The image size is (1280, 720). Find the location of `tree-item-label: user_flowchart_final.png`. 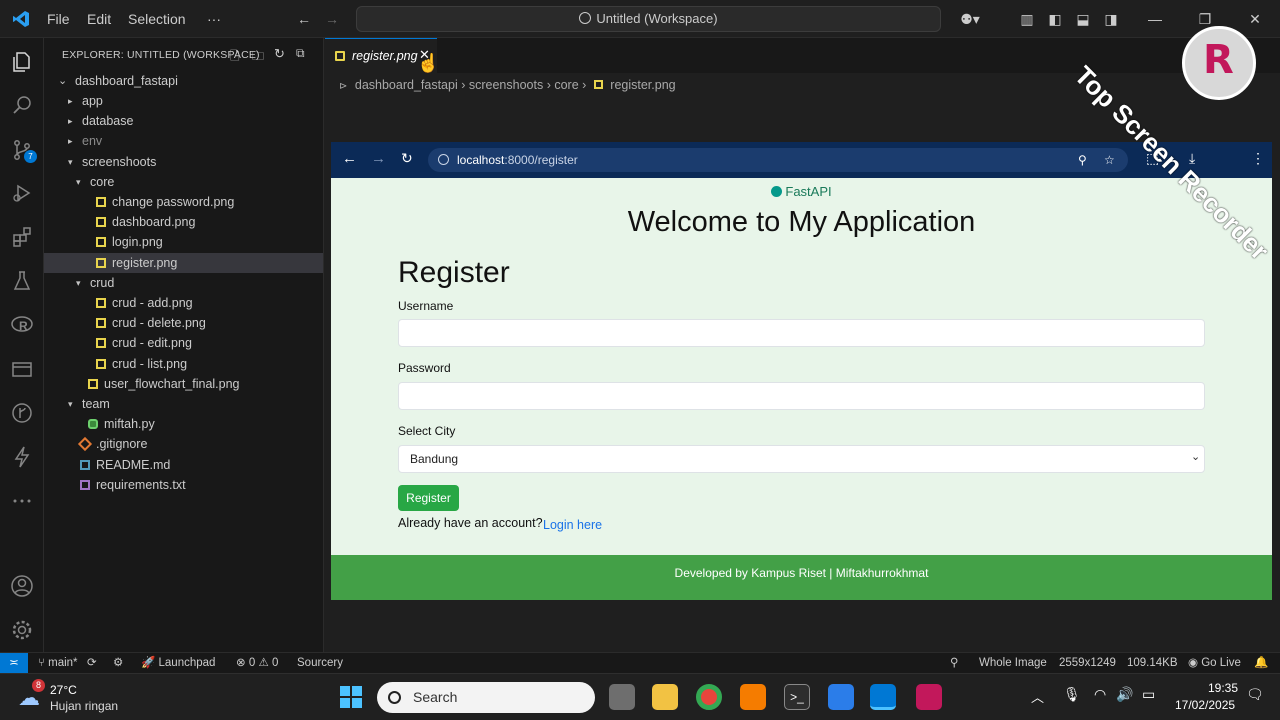

tree-item-label: user_flowchart_final.png is located at coordinates (172, 383).